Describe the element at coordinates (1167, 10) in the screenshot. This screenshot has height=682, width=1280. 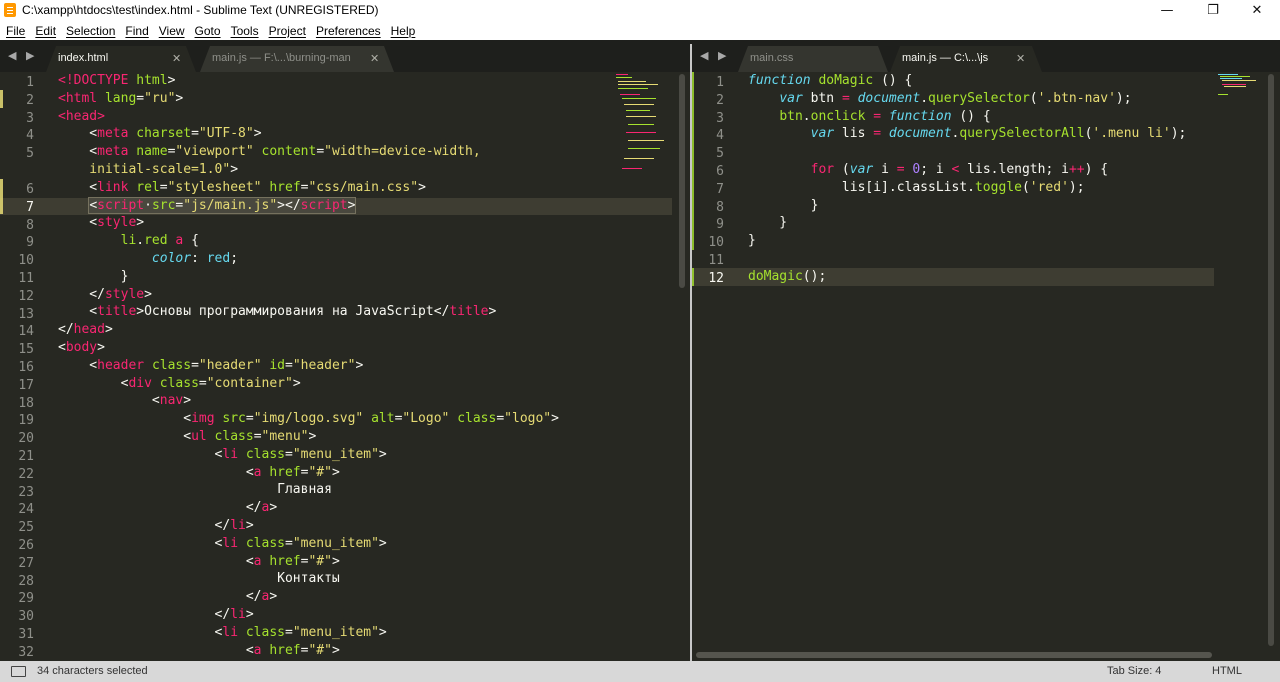
I see `minimize-button: —` at that location.